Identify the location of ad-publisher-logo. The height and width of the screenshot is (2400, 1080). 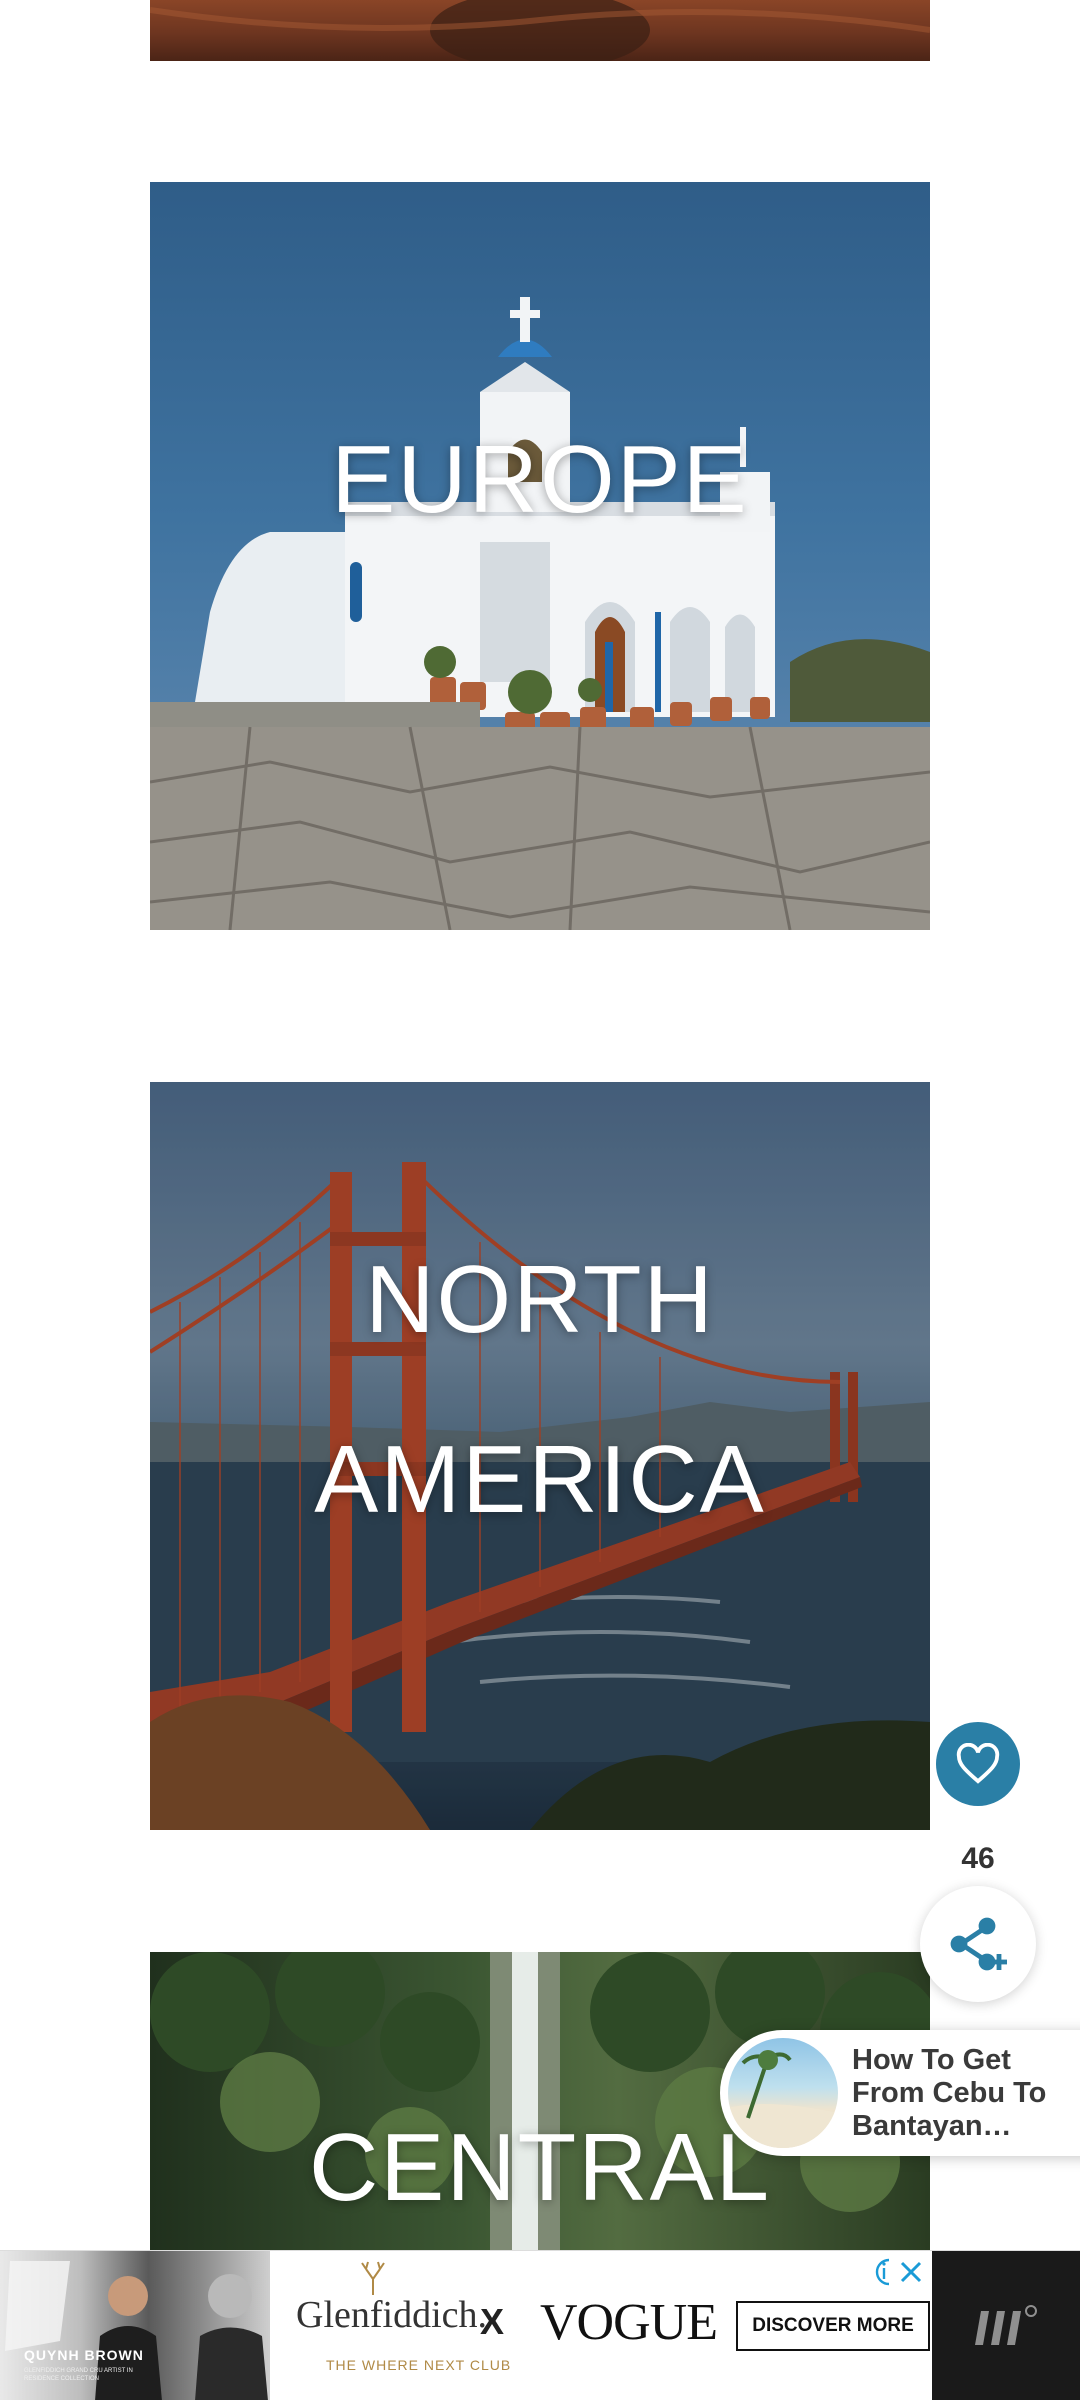
(1006, 2325).